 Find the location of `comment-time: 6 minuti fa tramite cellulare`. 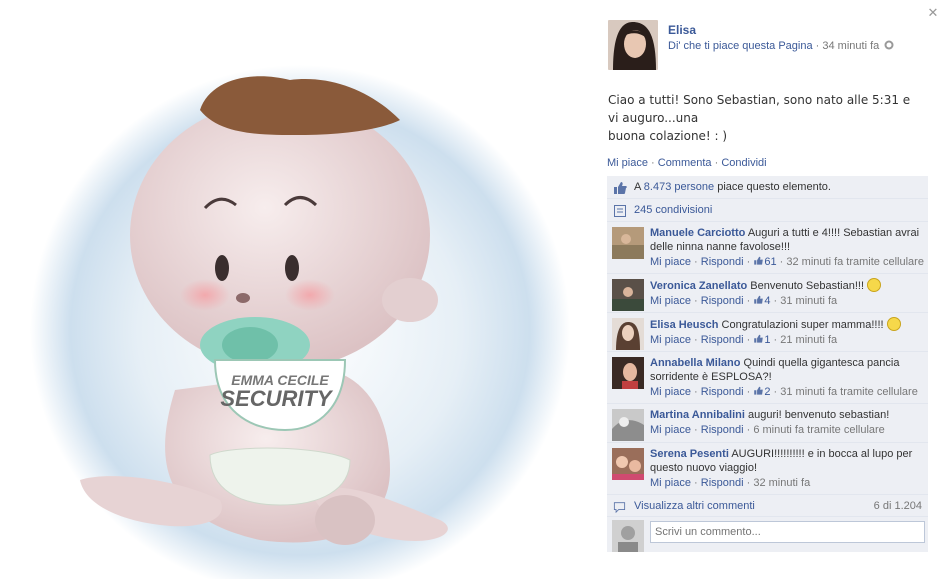

comment-time: 6 minuti fa tramite cellulare is located at coordinates (818, 430).